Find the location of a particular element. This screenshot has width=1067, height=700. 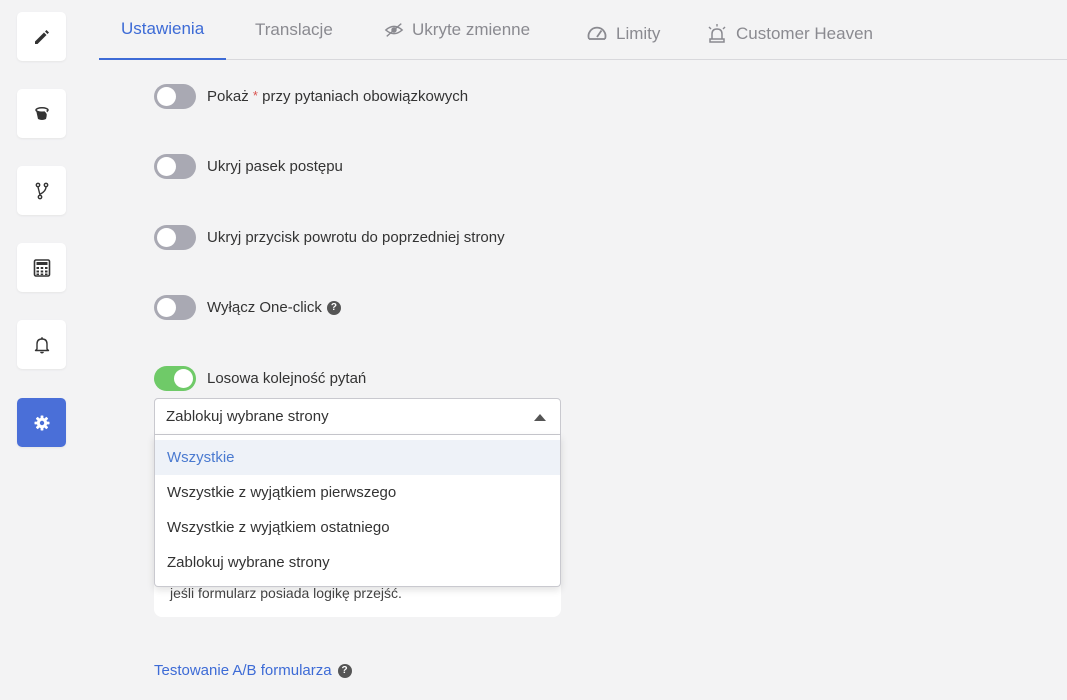

random-order-select: Zablokuj wybrane strony is located at coordinates (357, 416).